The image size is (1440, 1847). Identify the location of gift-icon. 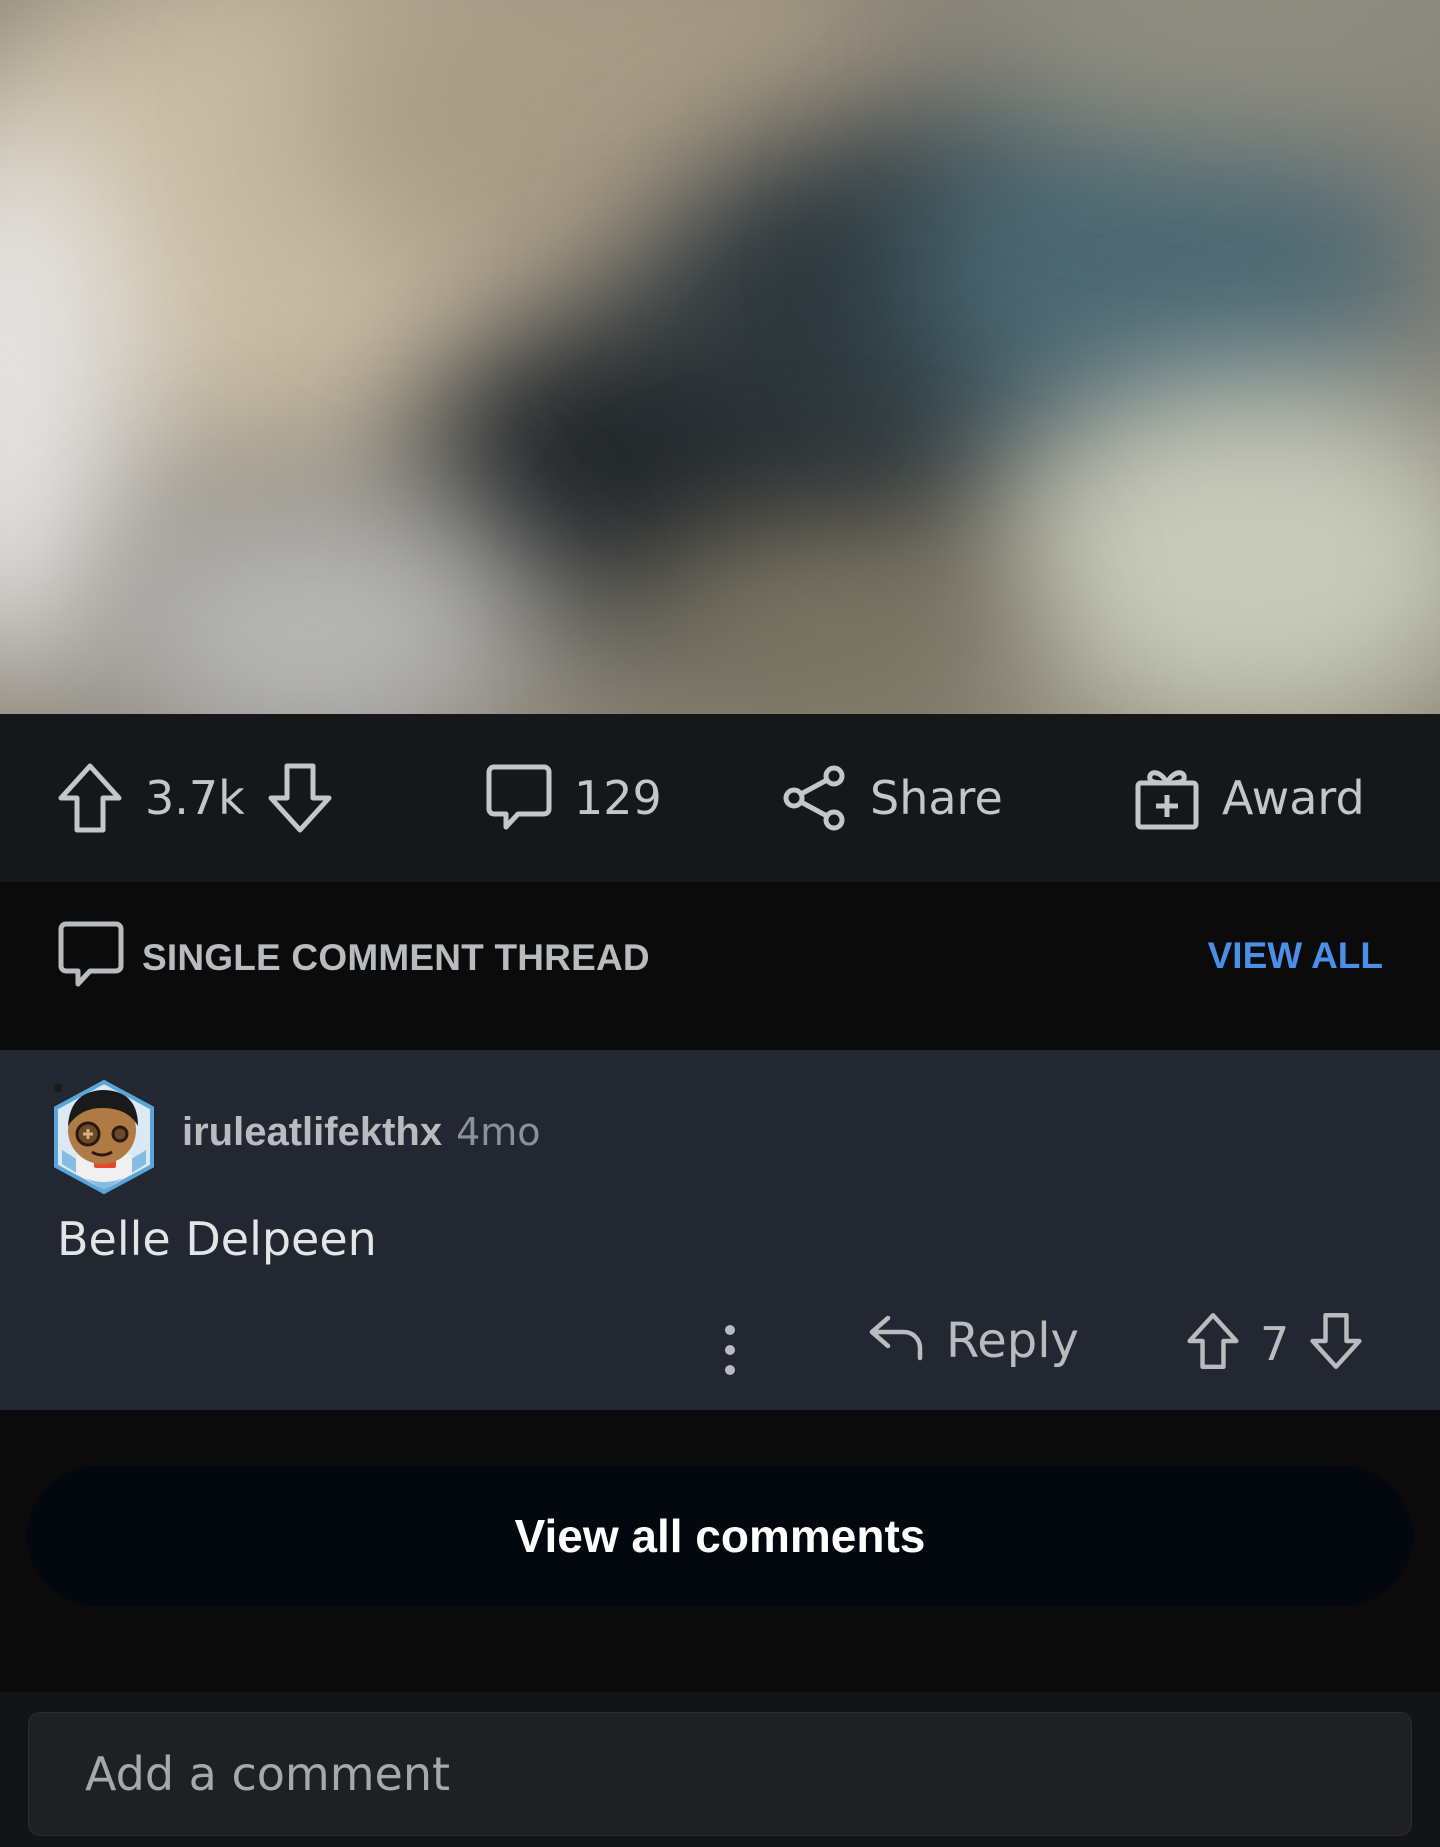
(1167, 798).